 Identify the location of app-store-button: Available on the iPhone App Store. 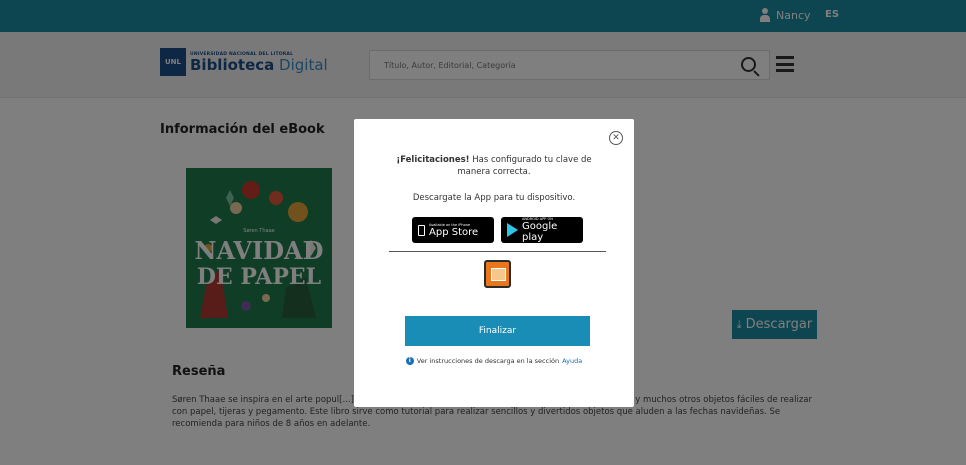
(453, 230).